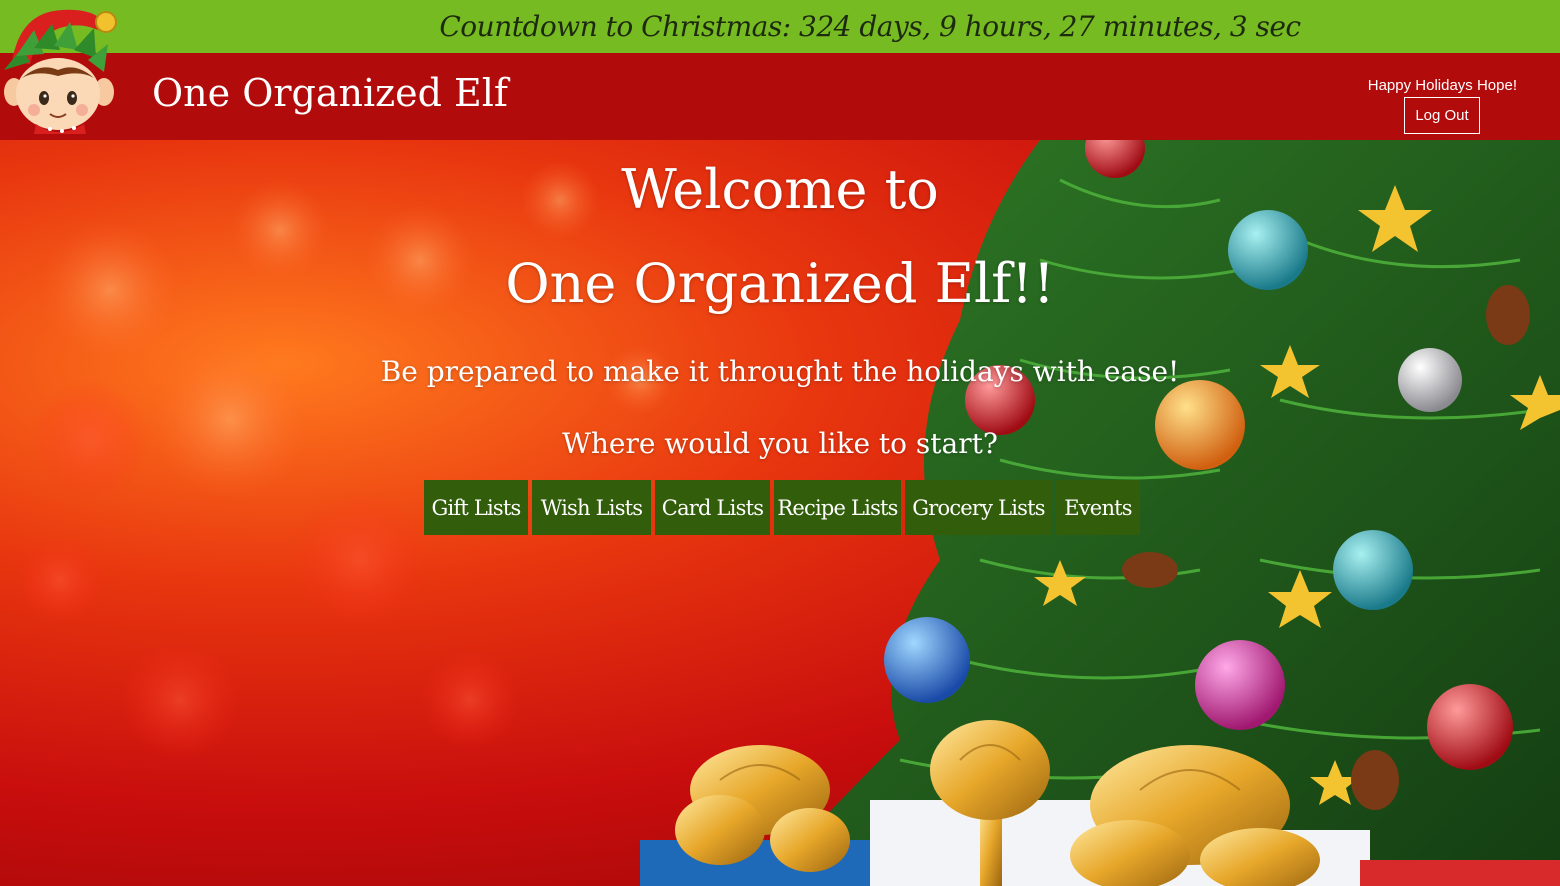 This screenshot has height=886, width=1560. Describe the element at coordinates (1098, 507) in the screenshot. I see `events-button: Events` at that location.